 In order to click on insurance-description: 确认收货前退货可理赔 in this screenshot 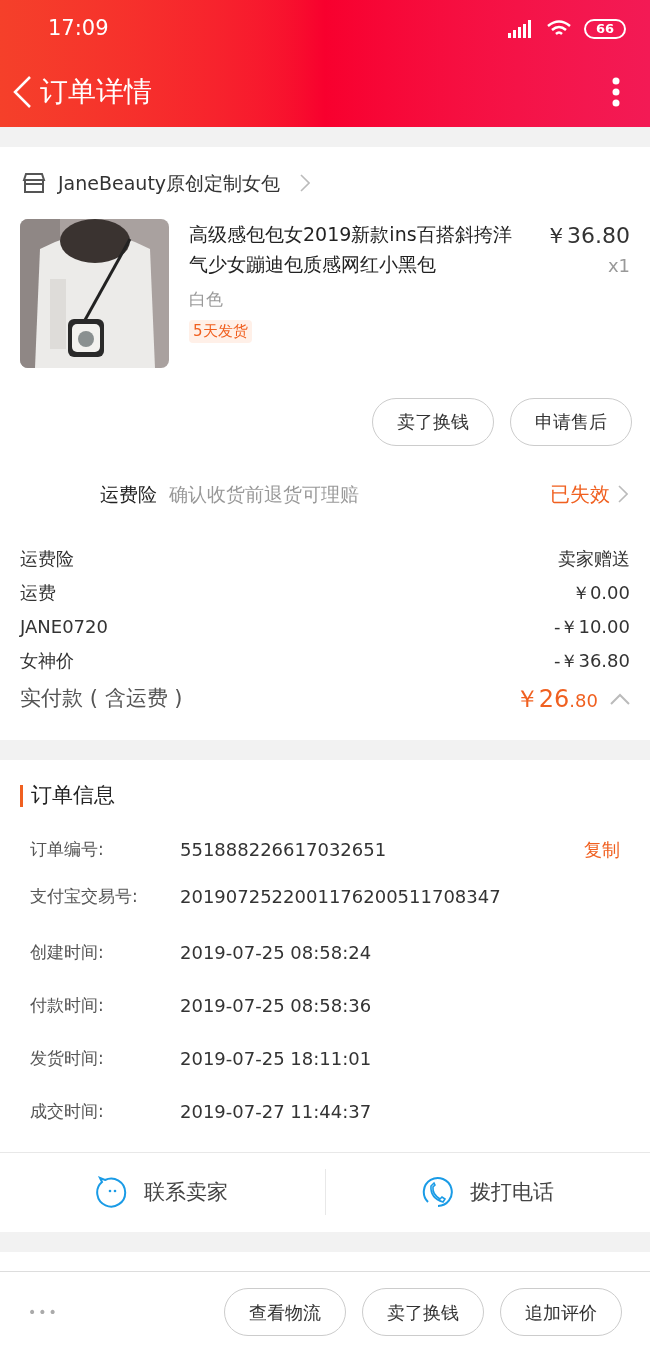, I will do `click(264, 494)`.